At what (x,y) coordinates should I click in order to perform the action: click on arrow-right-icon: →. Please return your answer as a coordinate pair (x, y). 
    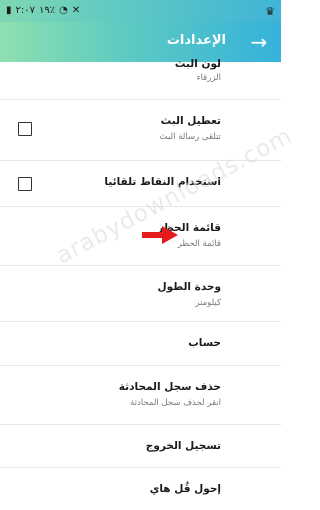
    Looking at the image, I should click on (259, 42).